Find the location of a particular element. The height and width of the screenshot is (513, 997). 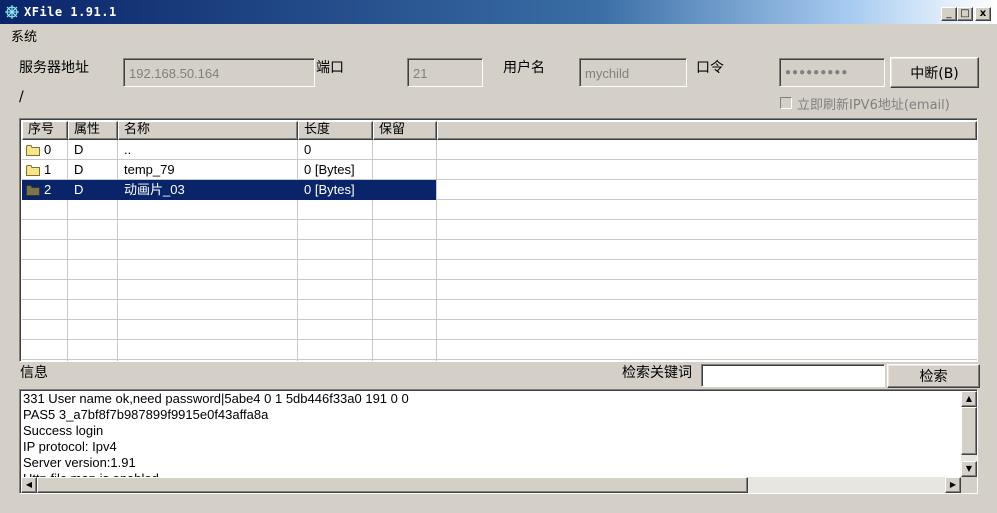

table-row: 0 D .. 0 is located at coordinates (499, 150).